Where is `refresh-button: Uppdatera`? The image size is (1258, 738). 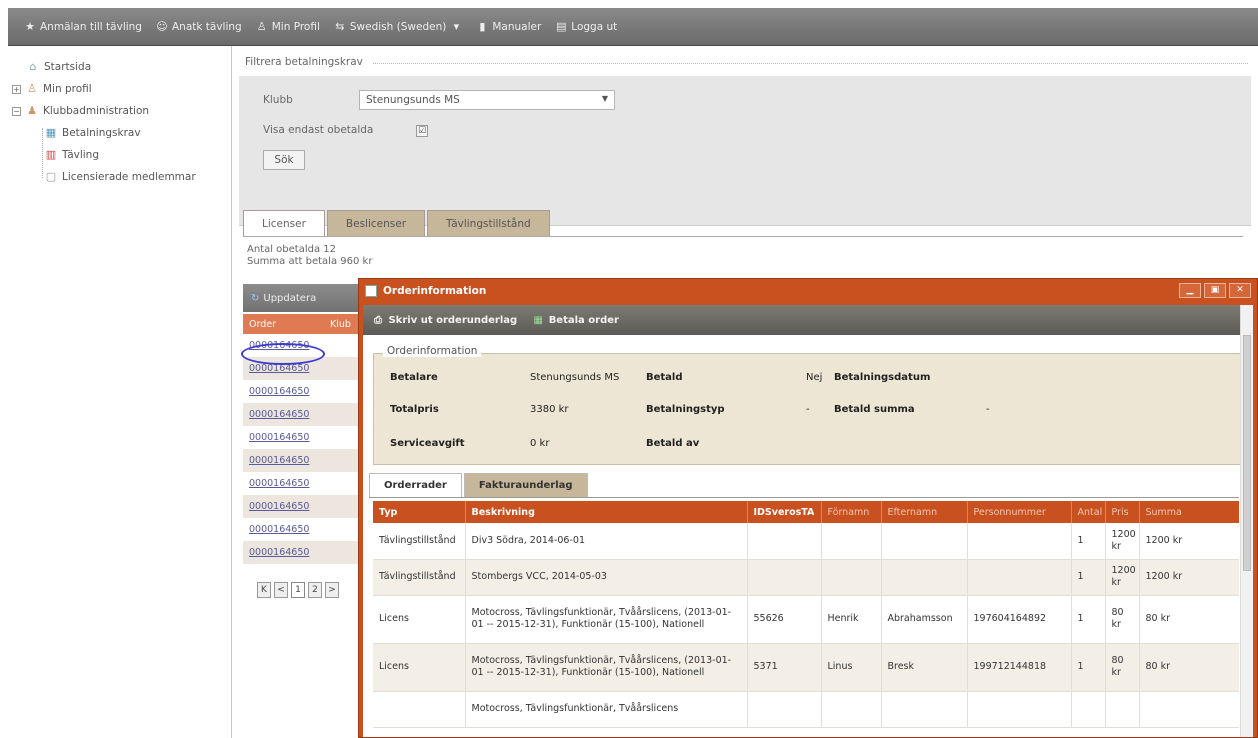
refresh-button: Uppdatera is located at coordinates (289, 298).